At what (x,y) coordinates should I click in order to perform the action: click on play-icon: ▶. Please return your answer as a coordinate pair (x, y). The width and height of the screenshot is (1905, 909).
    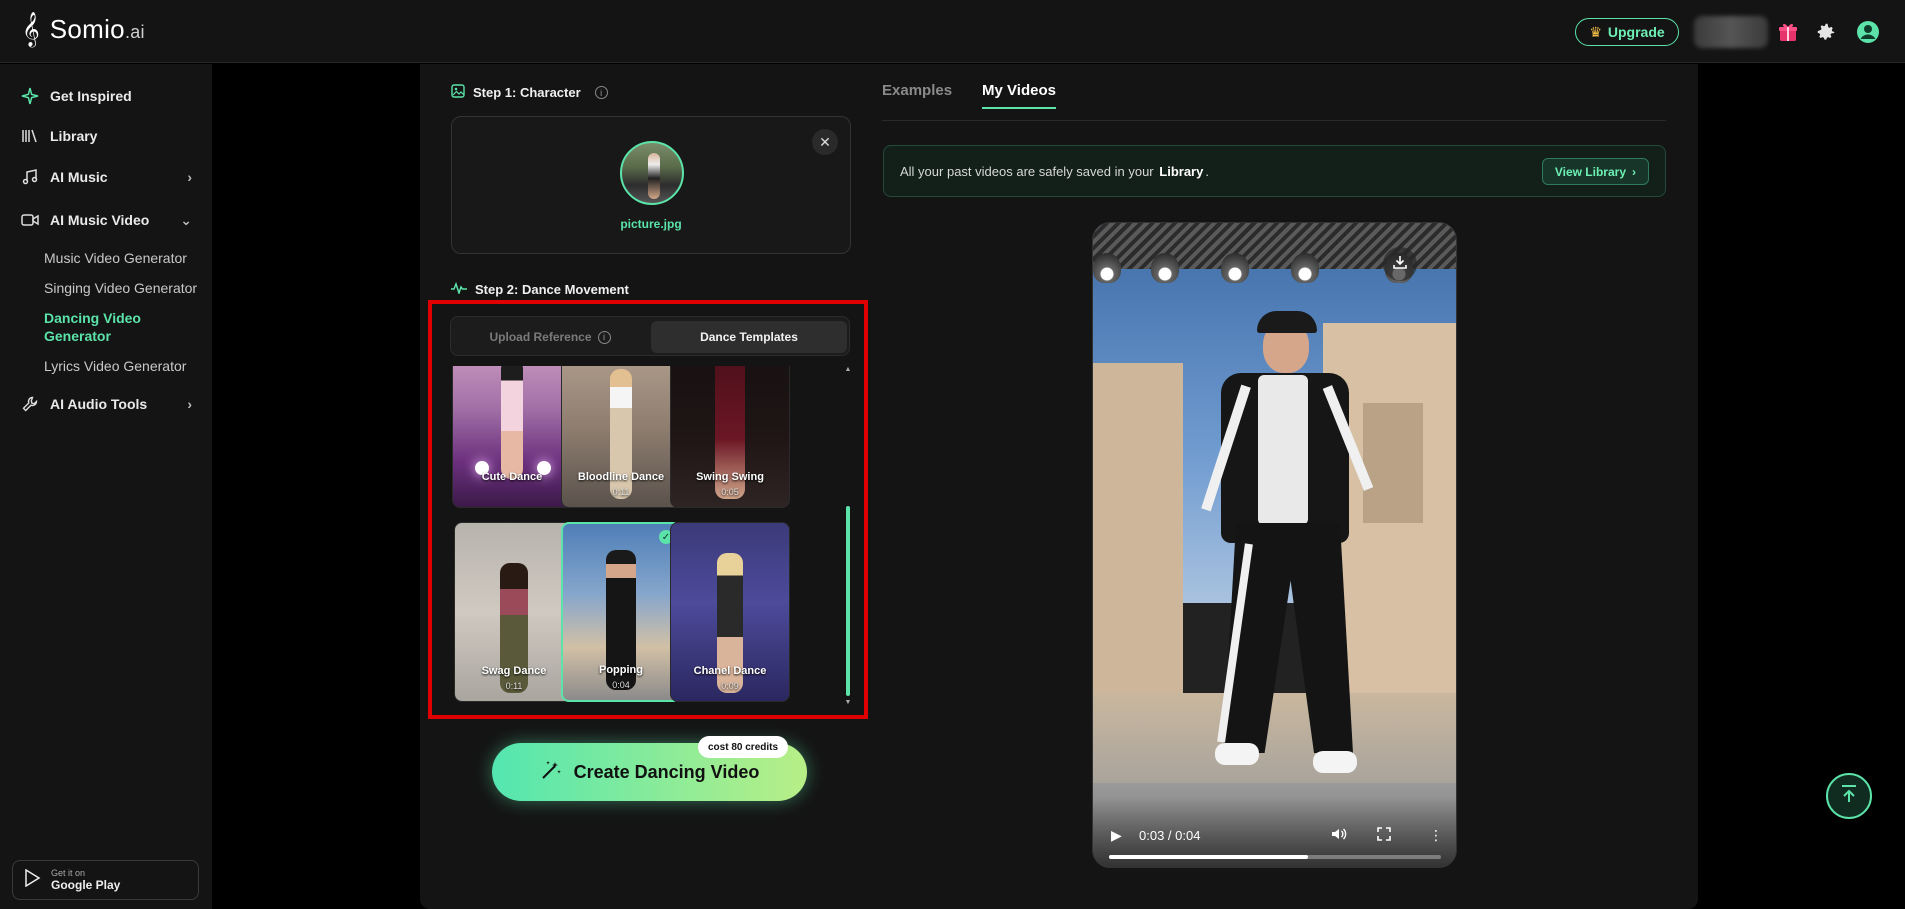
    Looking at the image, I should click on (1116, 835).